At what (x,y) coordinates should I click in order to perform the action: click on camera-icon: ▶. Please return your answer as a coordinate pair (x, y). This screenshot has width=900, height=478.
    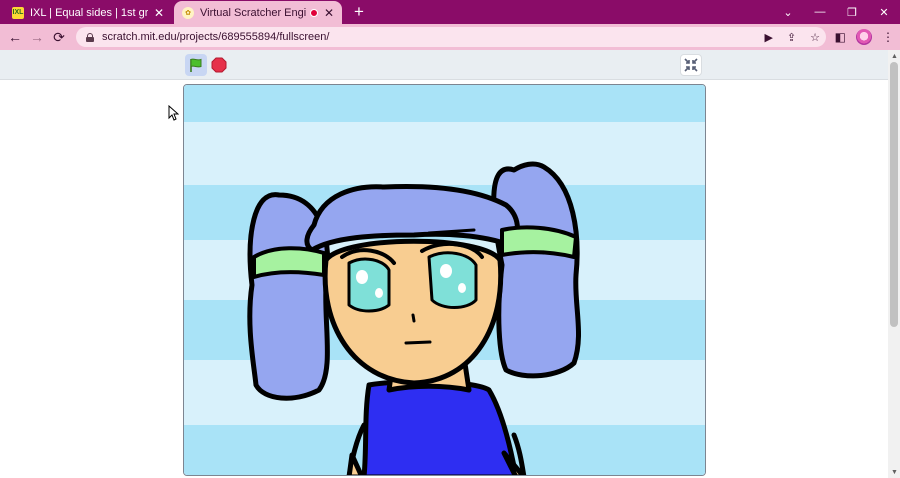
    Looking at the image, I should click on (768, 37).